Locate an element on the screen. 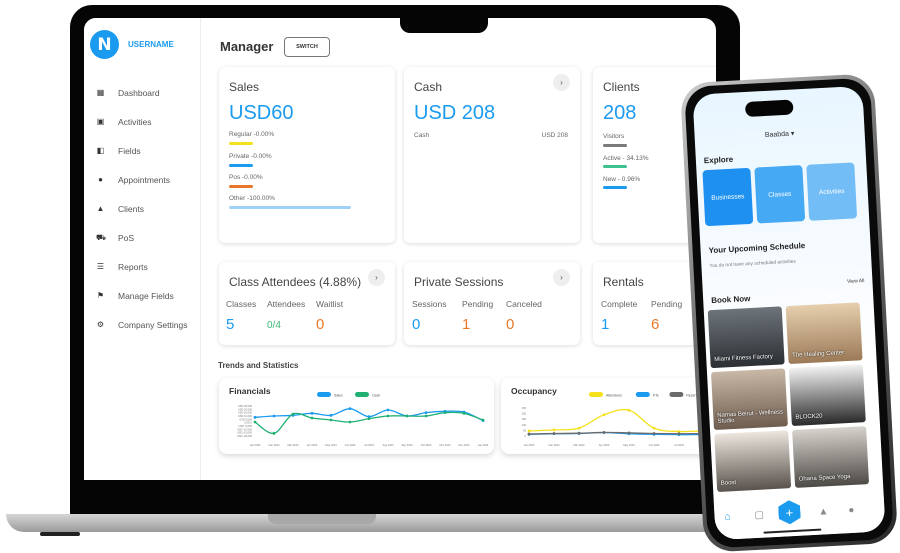 This screenshot has width=900, height=553. sidebar-item-label: Manage Fields is located at coordinates (146, 295).